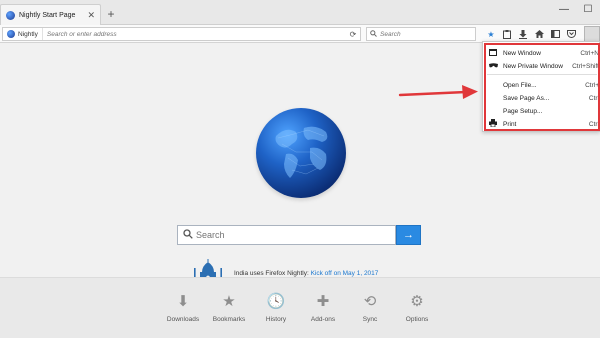 The image size is (600, 338). Describe the element at coordinates (300, 13) in the screenshot. I see `tab-strip: Nightly Start Page ✕ + — ☐` at that location.